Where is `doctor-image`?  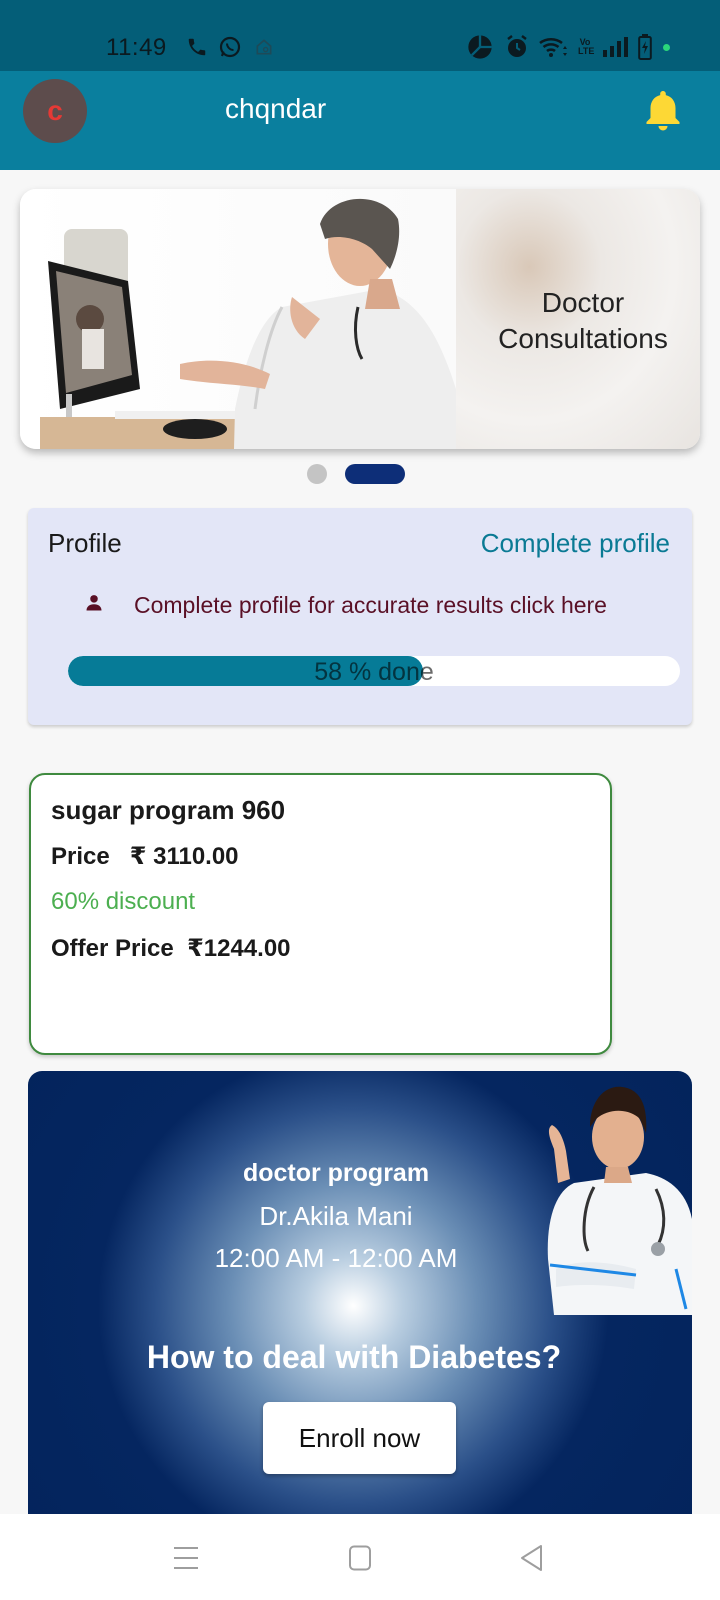
doctor-image is located at coordinates (609, 1197).